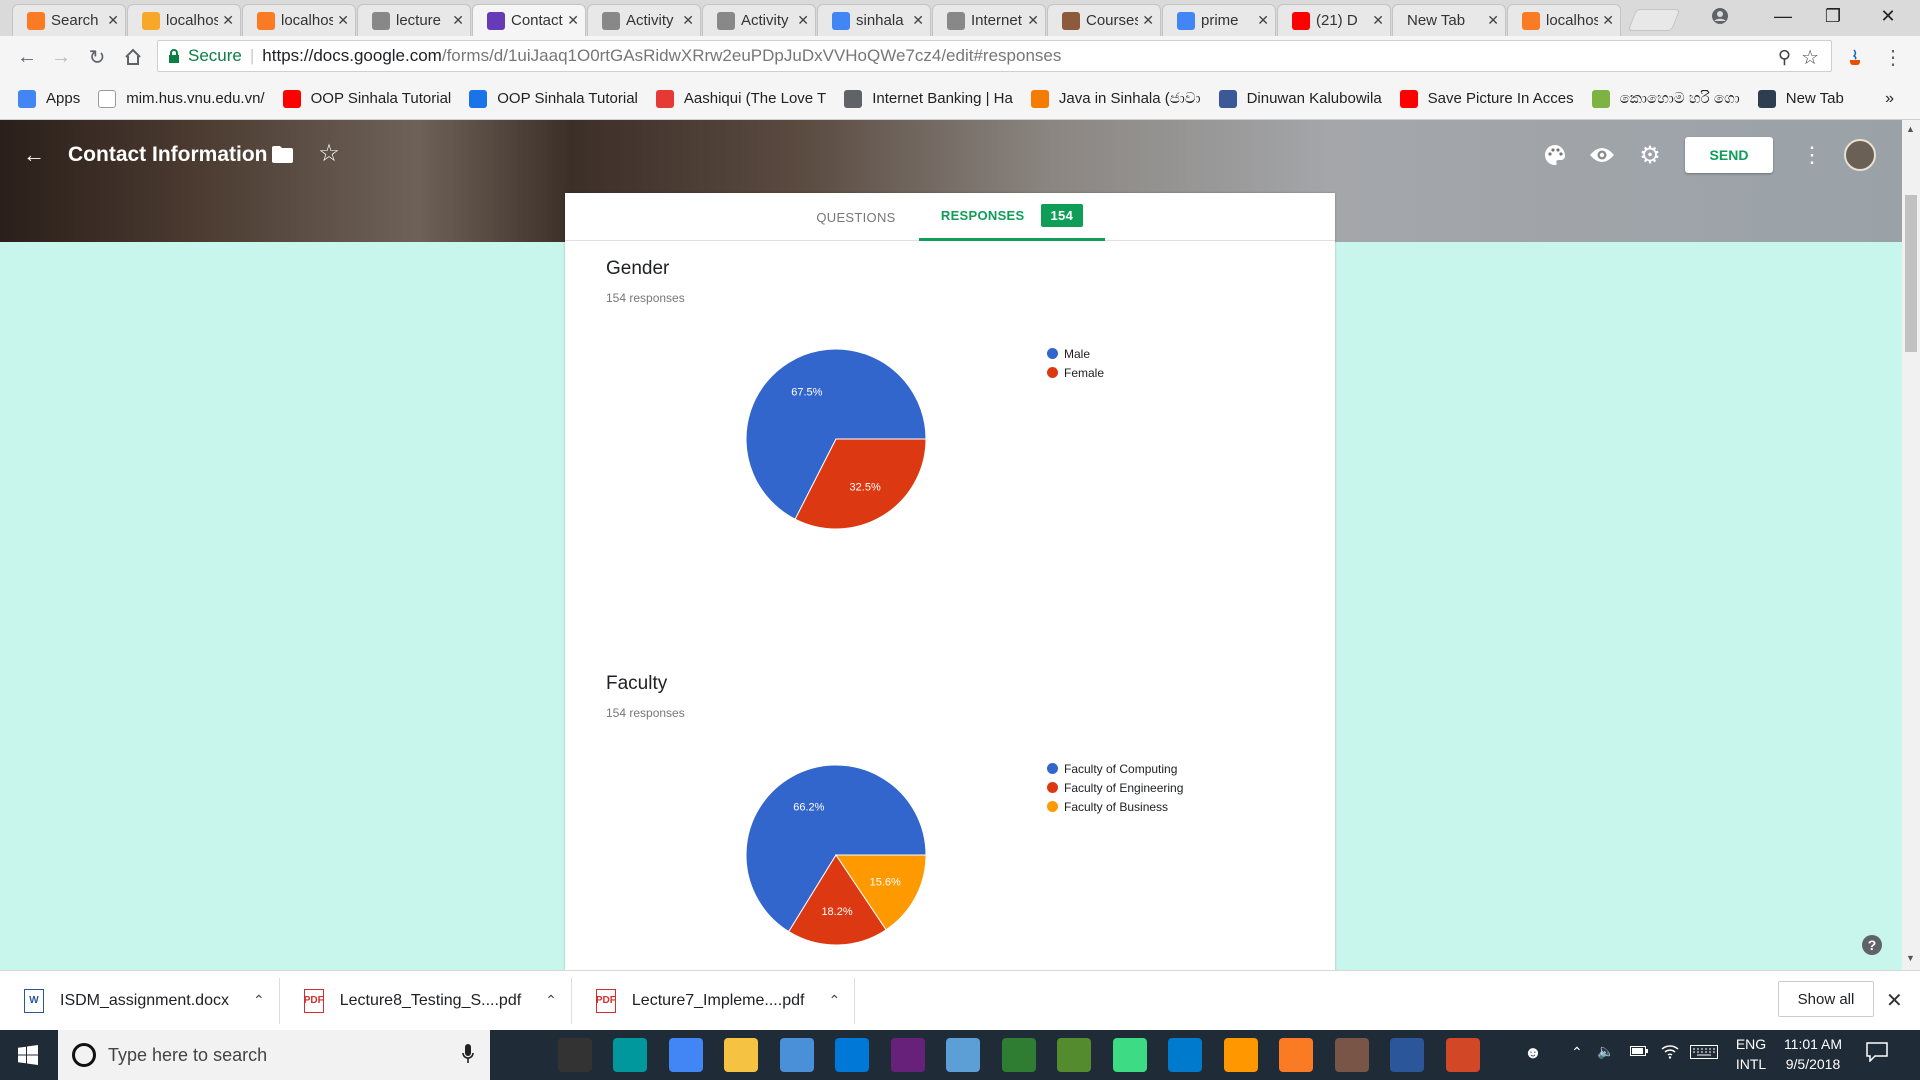 This screenshot has width=1920, height=1080. I want to click on user-avatar, so click(1860, 155).